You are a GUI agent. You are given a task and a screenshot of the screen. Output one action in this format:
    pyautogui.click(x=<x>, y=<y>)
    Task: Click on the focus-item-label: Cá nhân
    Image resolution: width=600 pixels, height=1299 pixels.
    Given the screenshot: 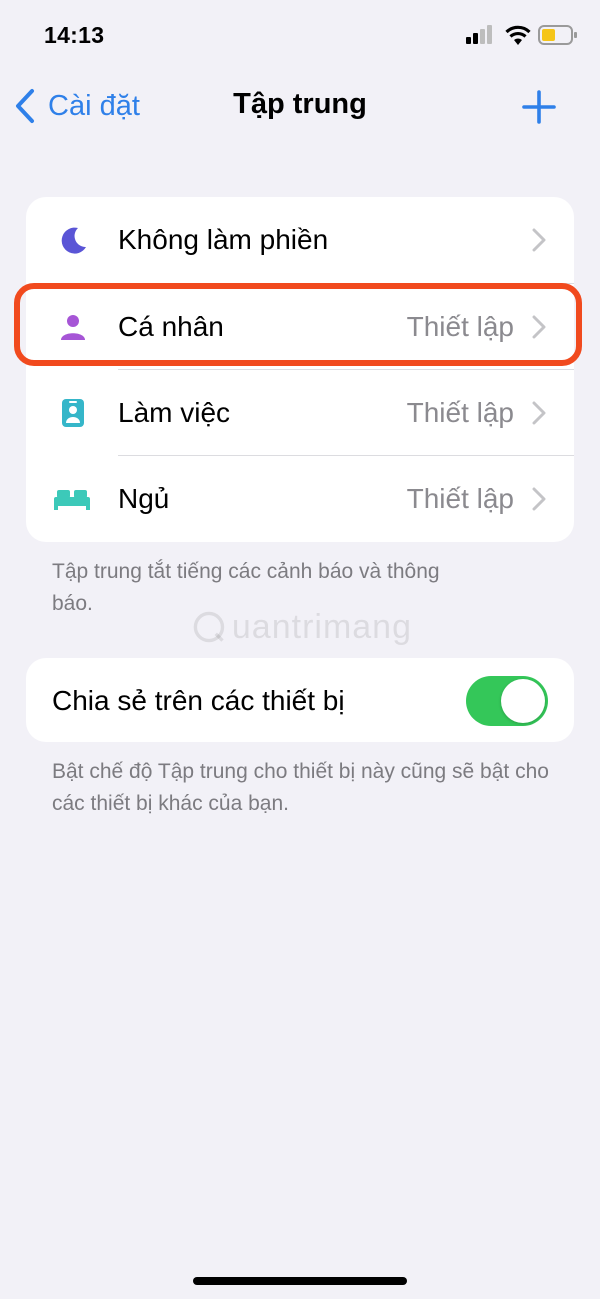 What is the action you would take?
    pyautogui.click(x=171, y=326)
    